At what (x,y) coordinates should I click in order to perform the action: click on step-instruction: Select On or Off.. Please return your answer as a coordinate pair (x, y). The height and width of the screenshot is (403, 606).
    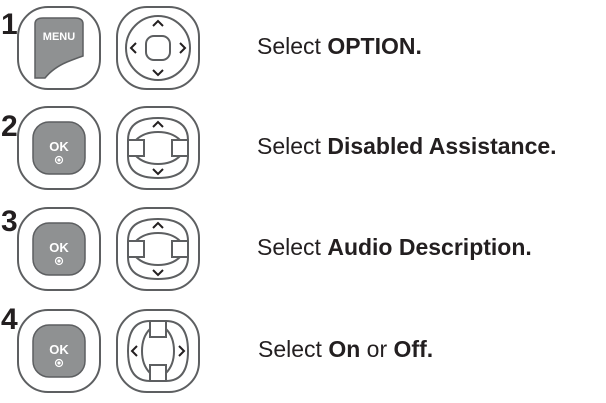
    Looking at the image, I should click on (345, 349).